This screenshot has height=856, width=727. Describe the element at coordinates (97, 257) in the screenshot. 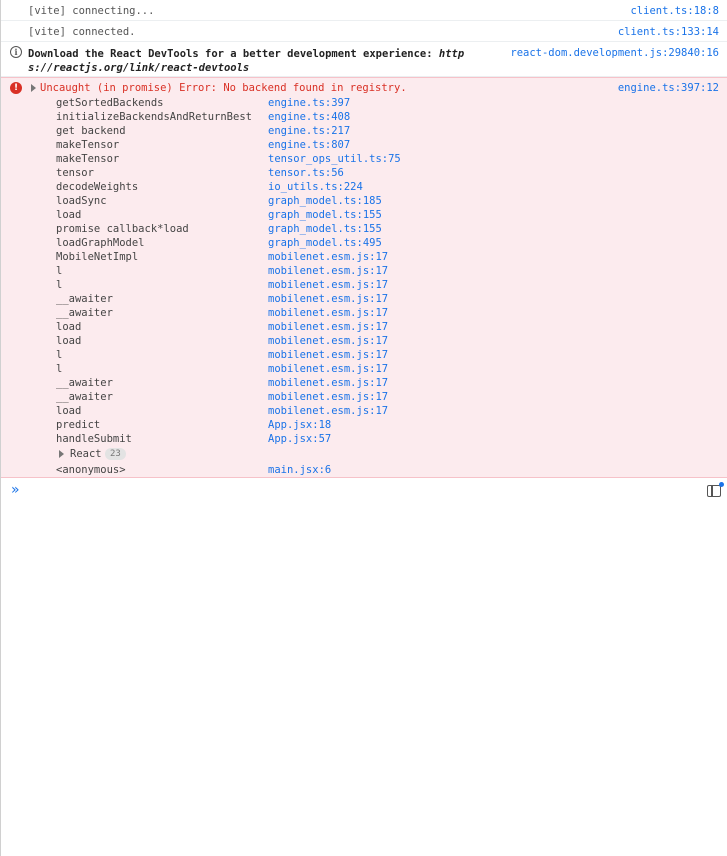

I see `stack-frame-function: MobileNetImpl` at that location.